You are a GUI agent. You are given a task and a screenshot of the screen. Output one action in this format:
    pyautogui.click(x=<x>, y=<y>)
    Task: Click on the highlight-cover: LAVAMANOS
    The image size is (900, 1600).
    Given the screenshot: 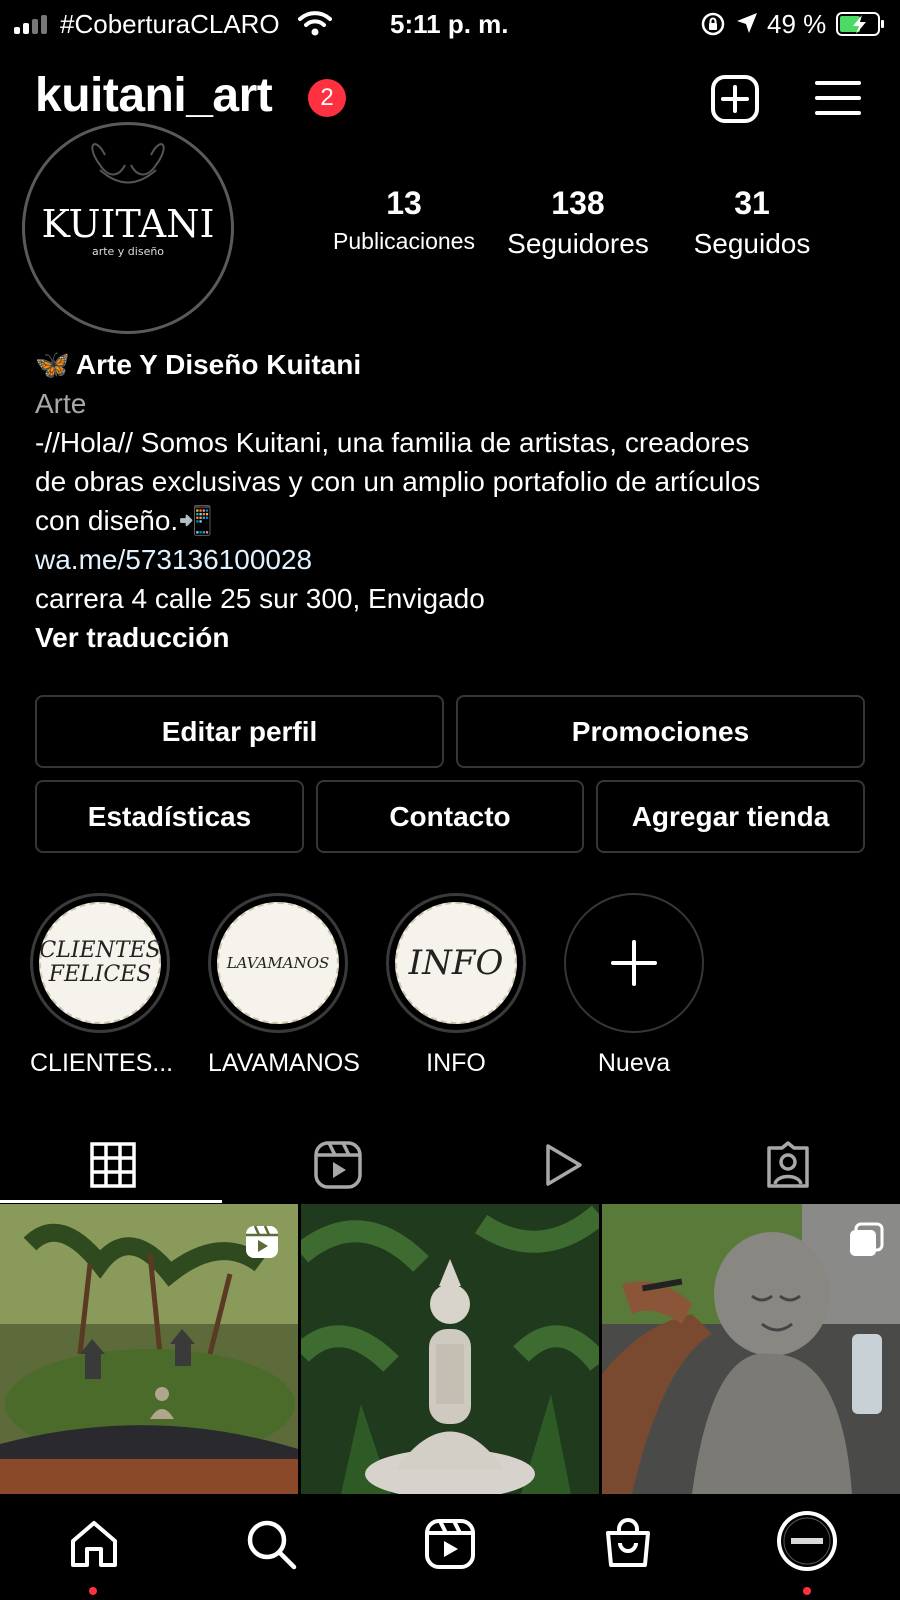 What is the action you would take?
    pyautogui.click(x=278, y=963)
    